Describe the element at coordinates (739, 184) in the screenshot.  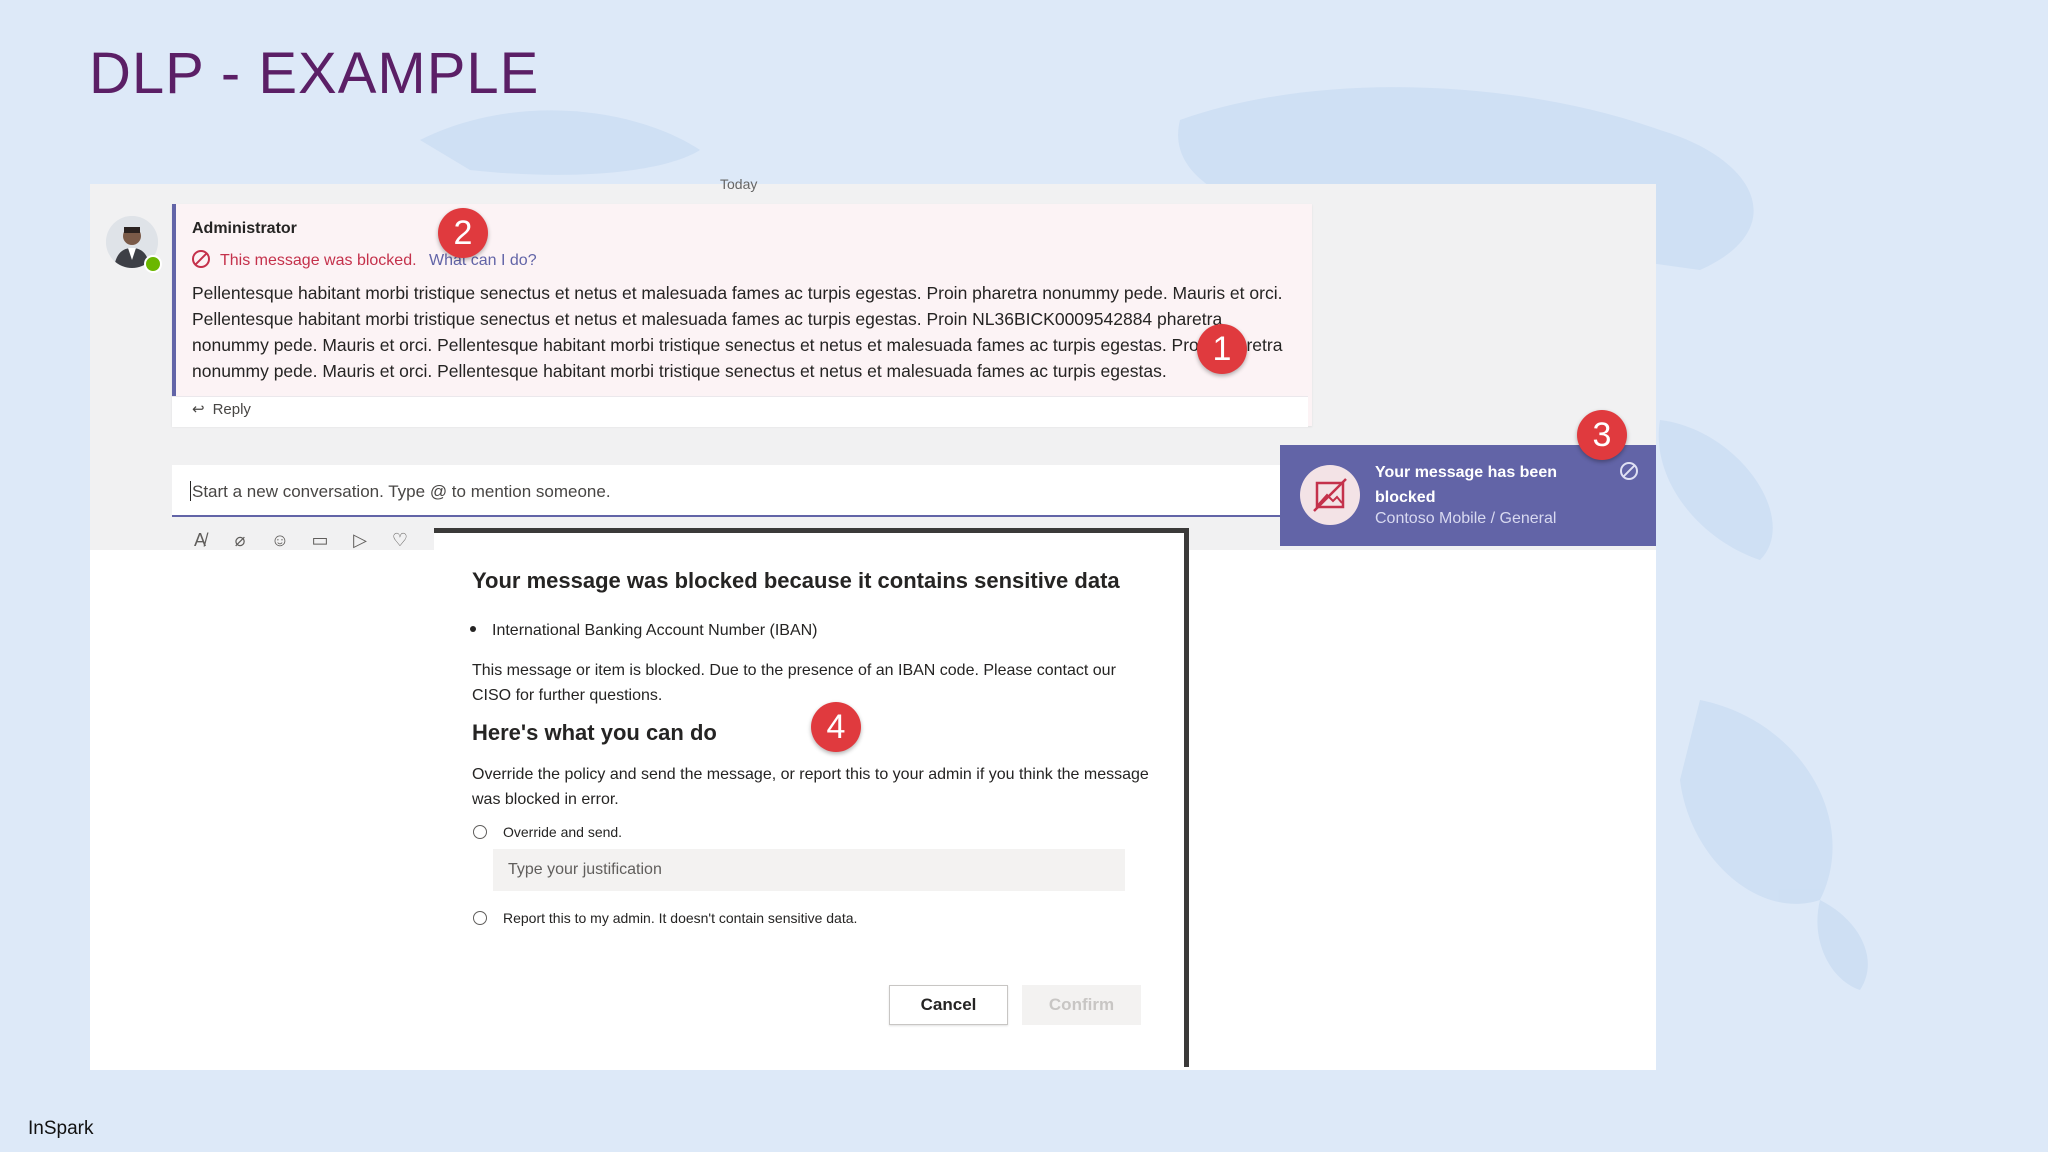
I see `date-divider: Today` at that location.